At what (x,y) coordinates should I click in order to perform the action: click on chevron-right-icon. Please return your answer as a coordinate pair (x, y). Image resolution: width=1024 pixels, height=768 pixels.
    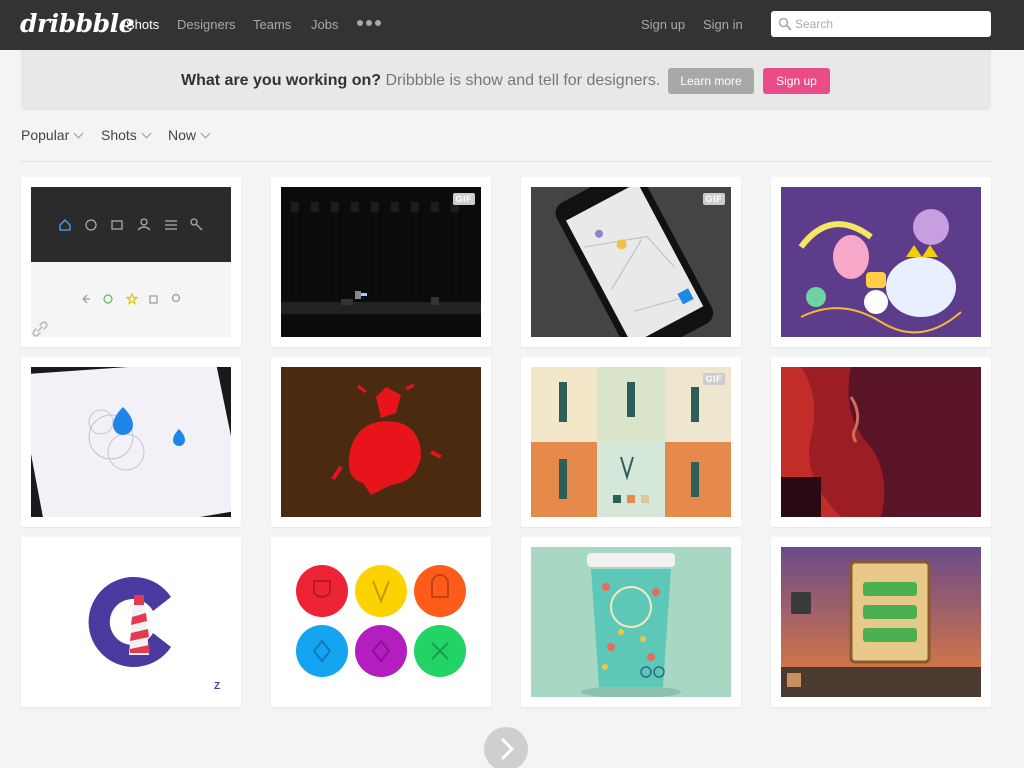
    Looking at the image, I should click on (507, 749).